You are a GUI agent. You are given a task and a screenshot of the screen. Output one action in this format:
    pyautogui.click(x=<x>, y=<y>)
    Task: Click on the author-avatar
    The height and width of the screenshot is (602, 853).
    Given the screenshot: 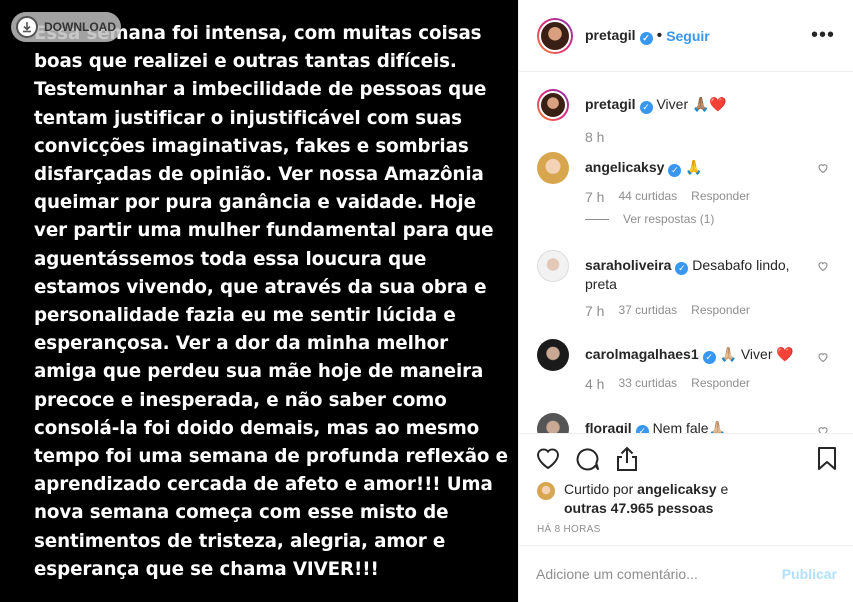 What is the action you would take?
    pyautogui.click(x=555, y=35)
    